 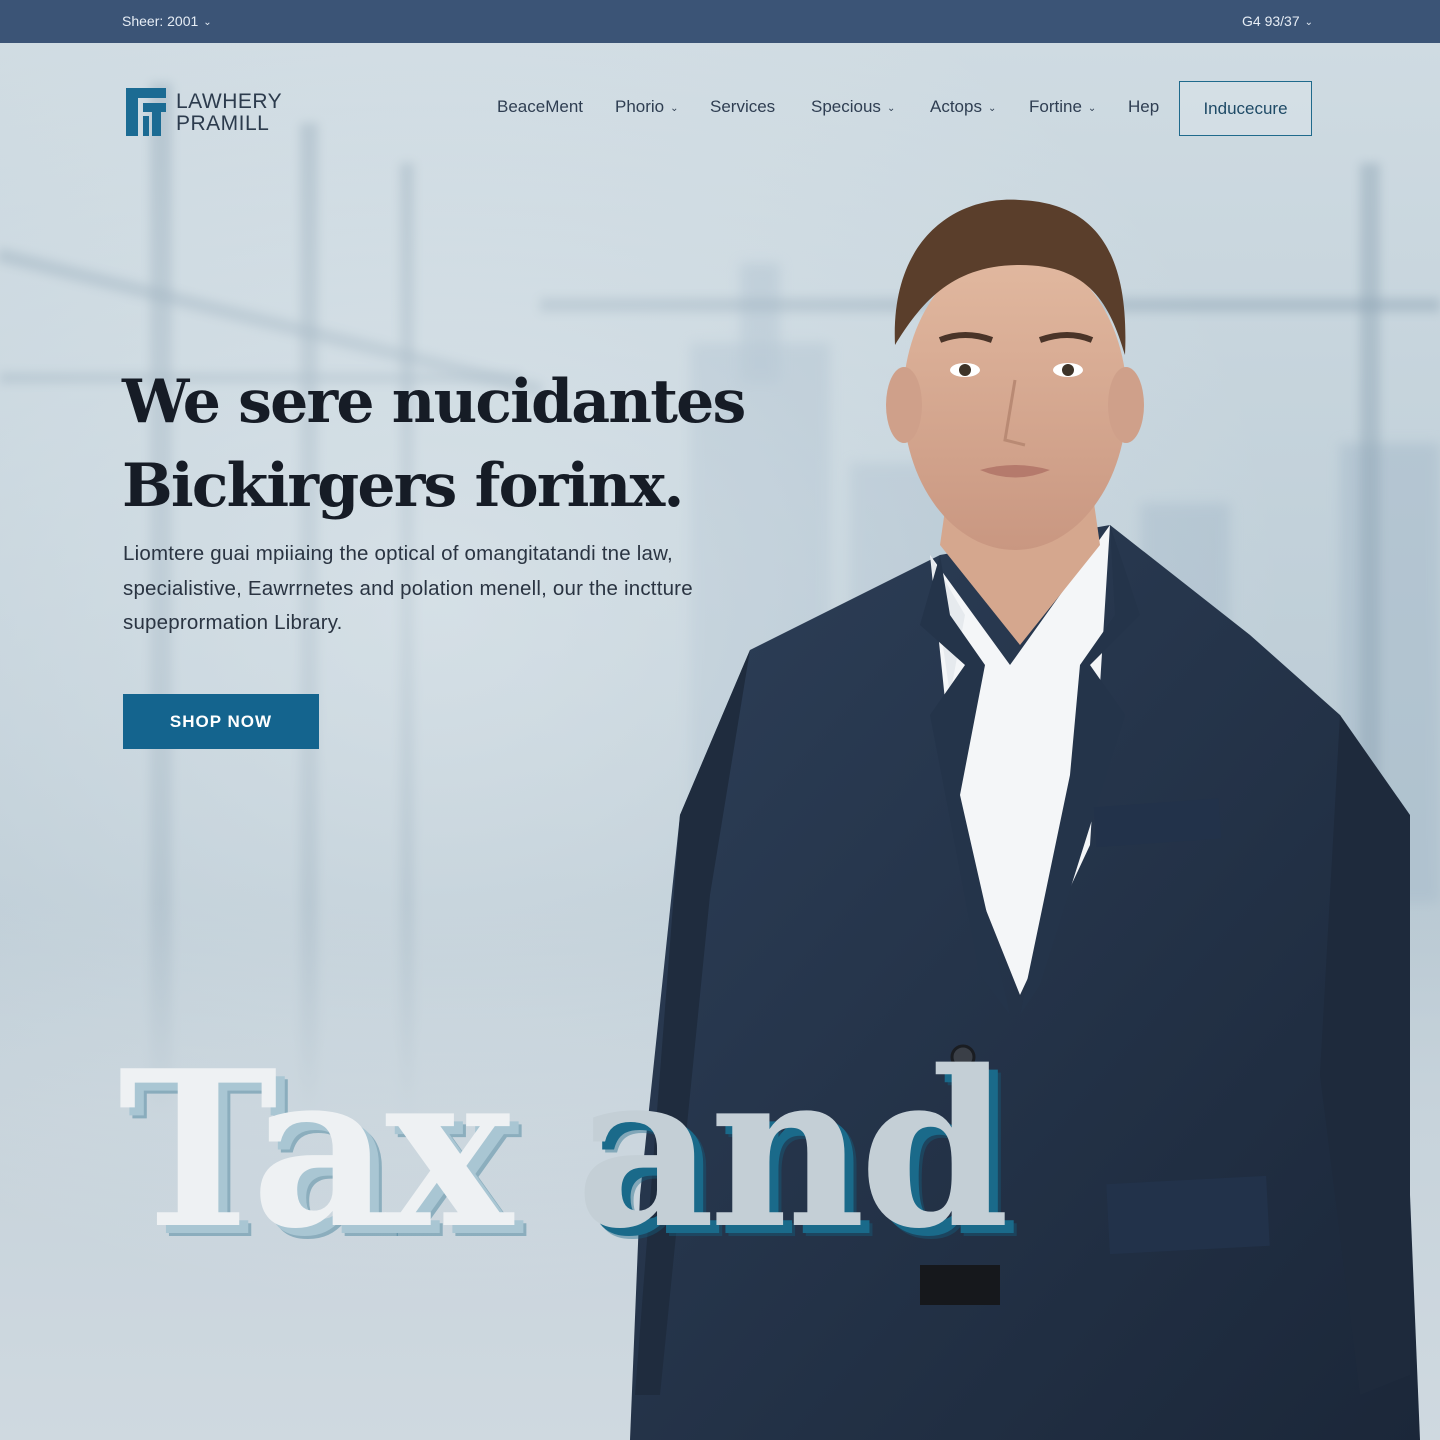 I want to click on nav-item-specious: Specious ⌄, so click(x=853, y=107).